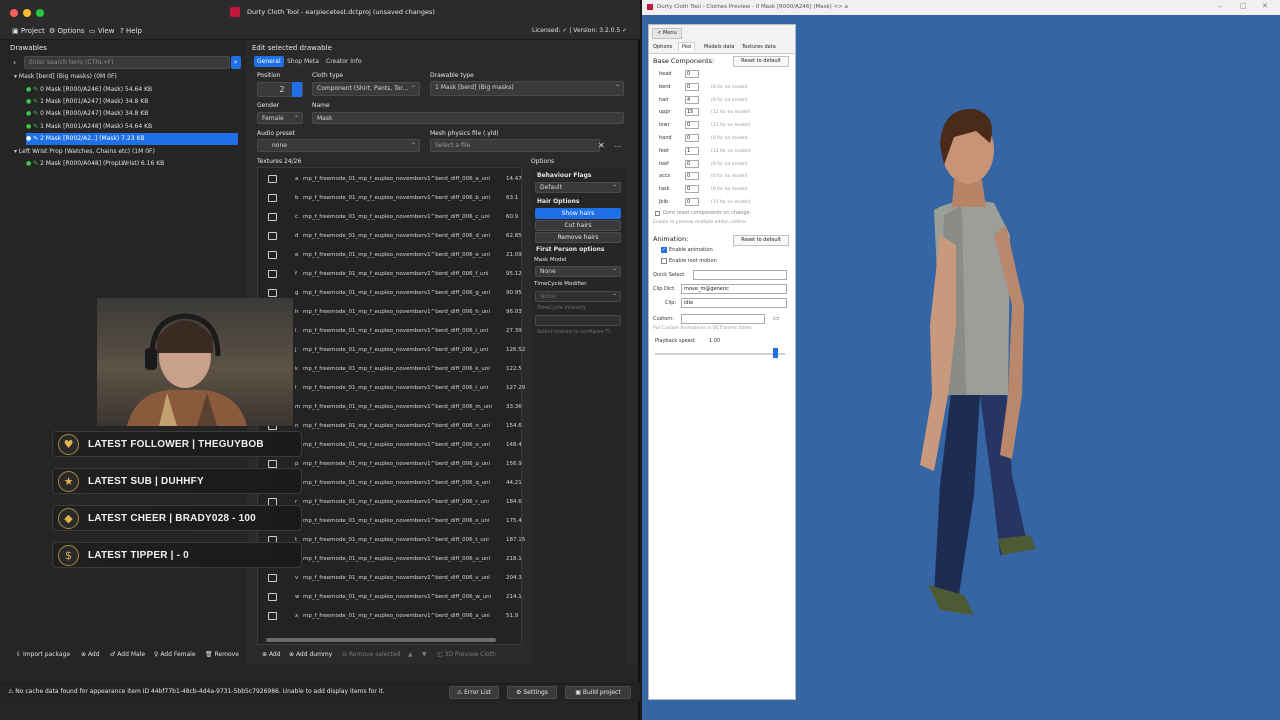  Describe the element at coordinates (14, 13) in the screenshot. I see `close-window-icon` at that location.